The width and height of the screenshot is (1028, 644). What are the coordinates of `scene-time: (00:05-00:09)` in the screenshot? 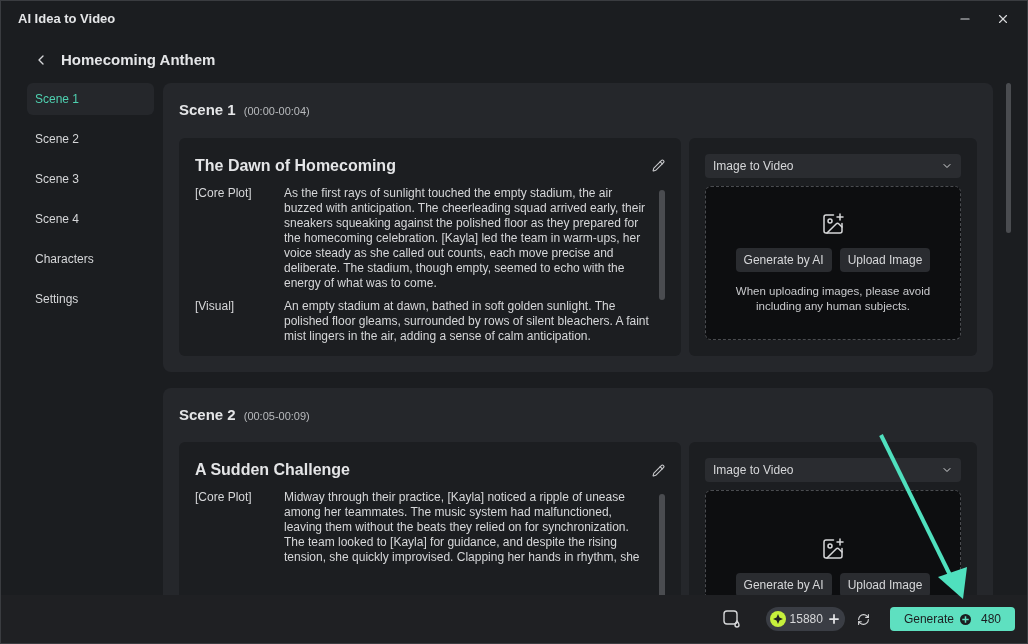 It's located at (276, 416).